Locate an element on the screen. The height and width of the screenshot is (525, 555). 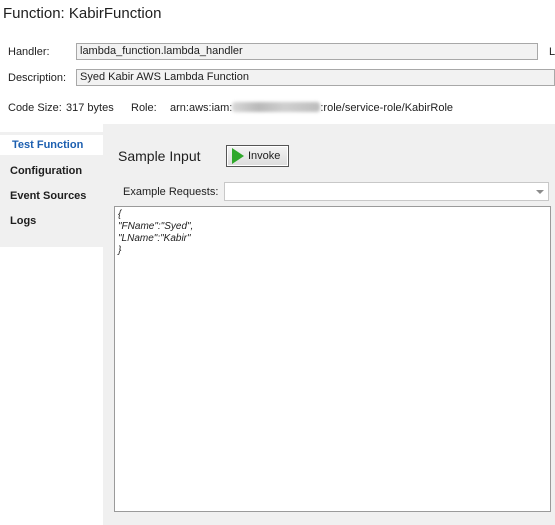
handler-field: lambda_function.lambda_handler is located at coordinates (307, 51).